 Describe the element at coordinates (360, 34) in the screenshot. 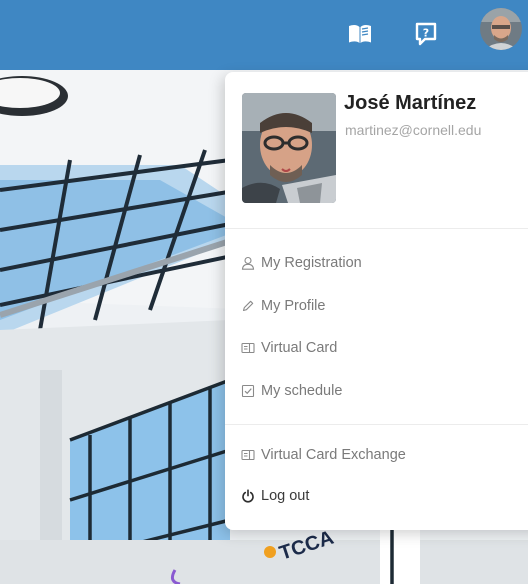

I see `book-open-icon` at that location.